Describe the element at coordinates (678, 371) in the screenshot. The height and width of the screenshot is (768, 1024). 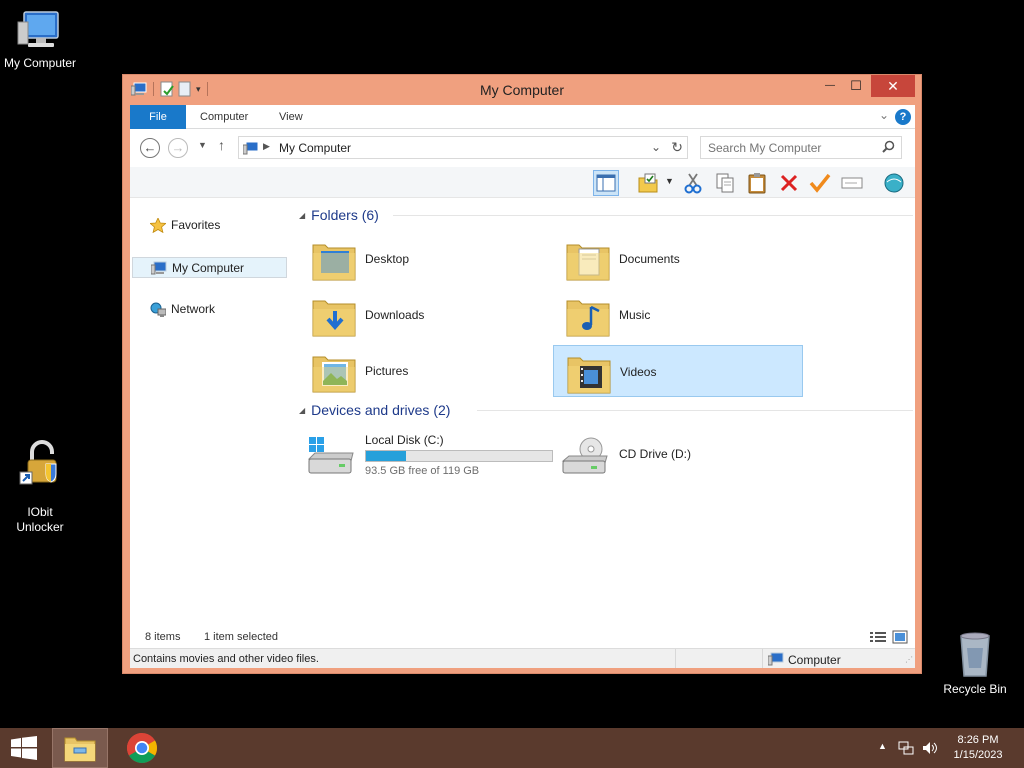
I see `folder-videos: Videos` at that location.